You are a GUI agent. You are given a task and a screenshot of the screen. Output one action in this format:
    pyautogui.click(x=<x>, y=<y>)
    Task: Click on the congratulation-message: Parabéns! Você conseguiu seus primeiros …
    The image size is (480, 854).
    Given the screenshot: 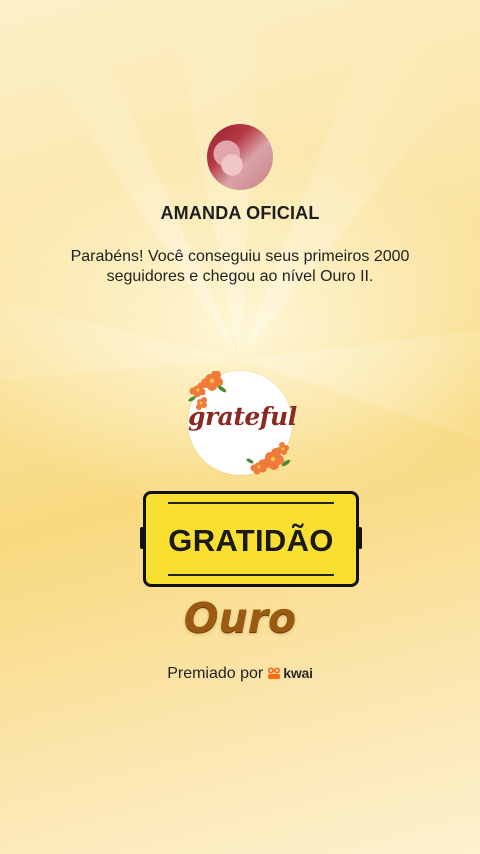 What is the action you would take?
    pyautogui.click(x=240, y=266)
    